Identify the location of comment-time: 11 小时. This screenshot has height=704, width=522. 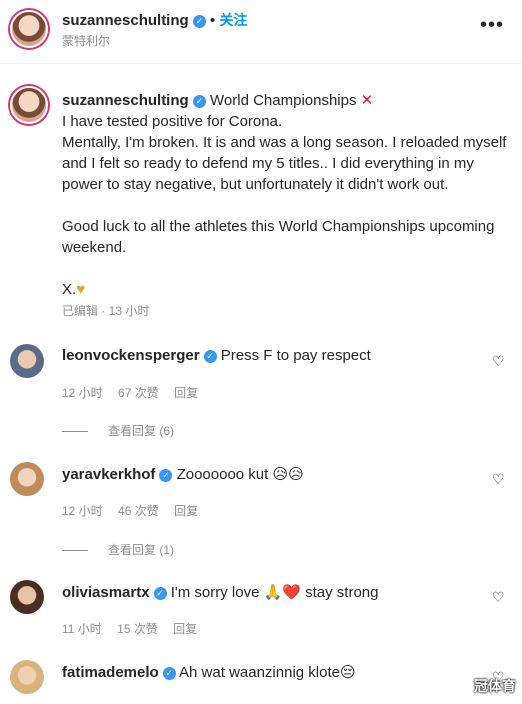
(82, 629).